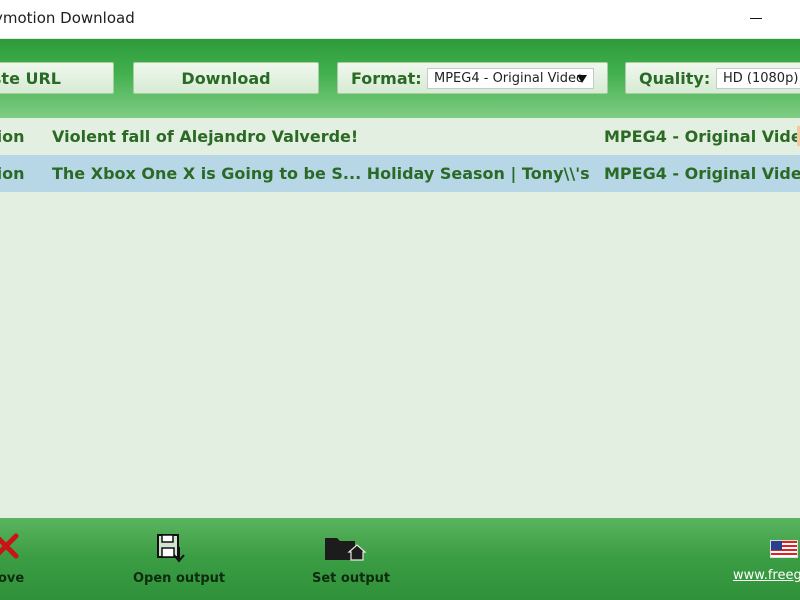  I want to click on format-value: MPEG4 - Original Video, so click(509, 78).